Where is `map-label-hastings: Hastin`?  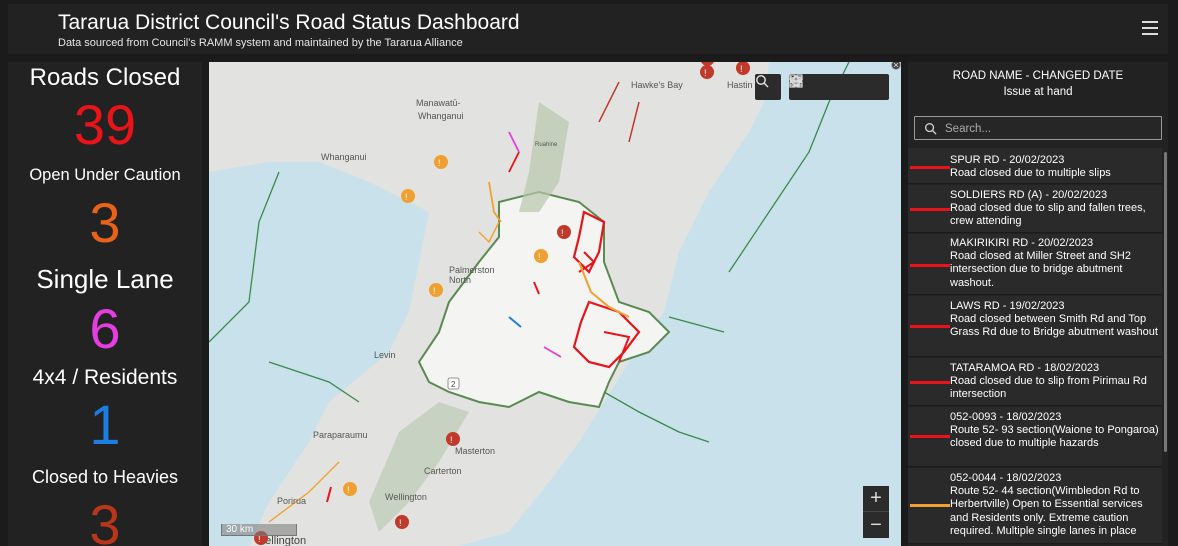 map-label-hastings: Hastin is located at coordinates (740, 85).